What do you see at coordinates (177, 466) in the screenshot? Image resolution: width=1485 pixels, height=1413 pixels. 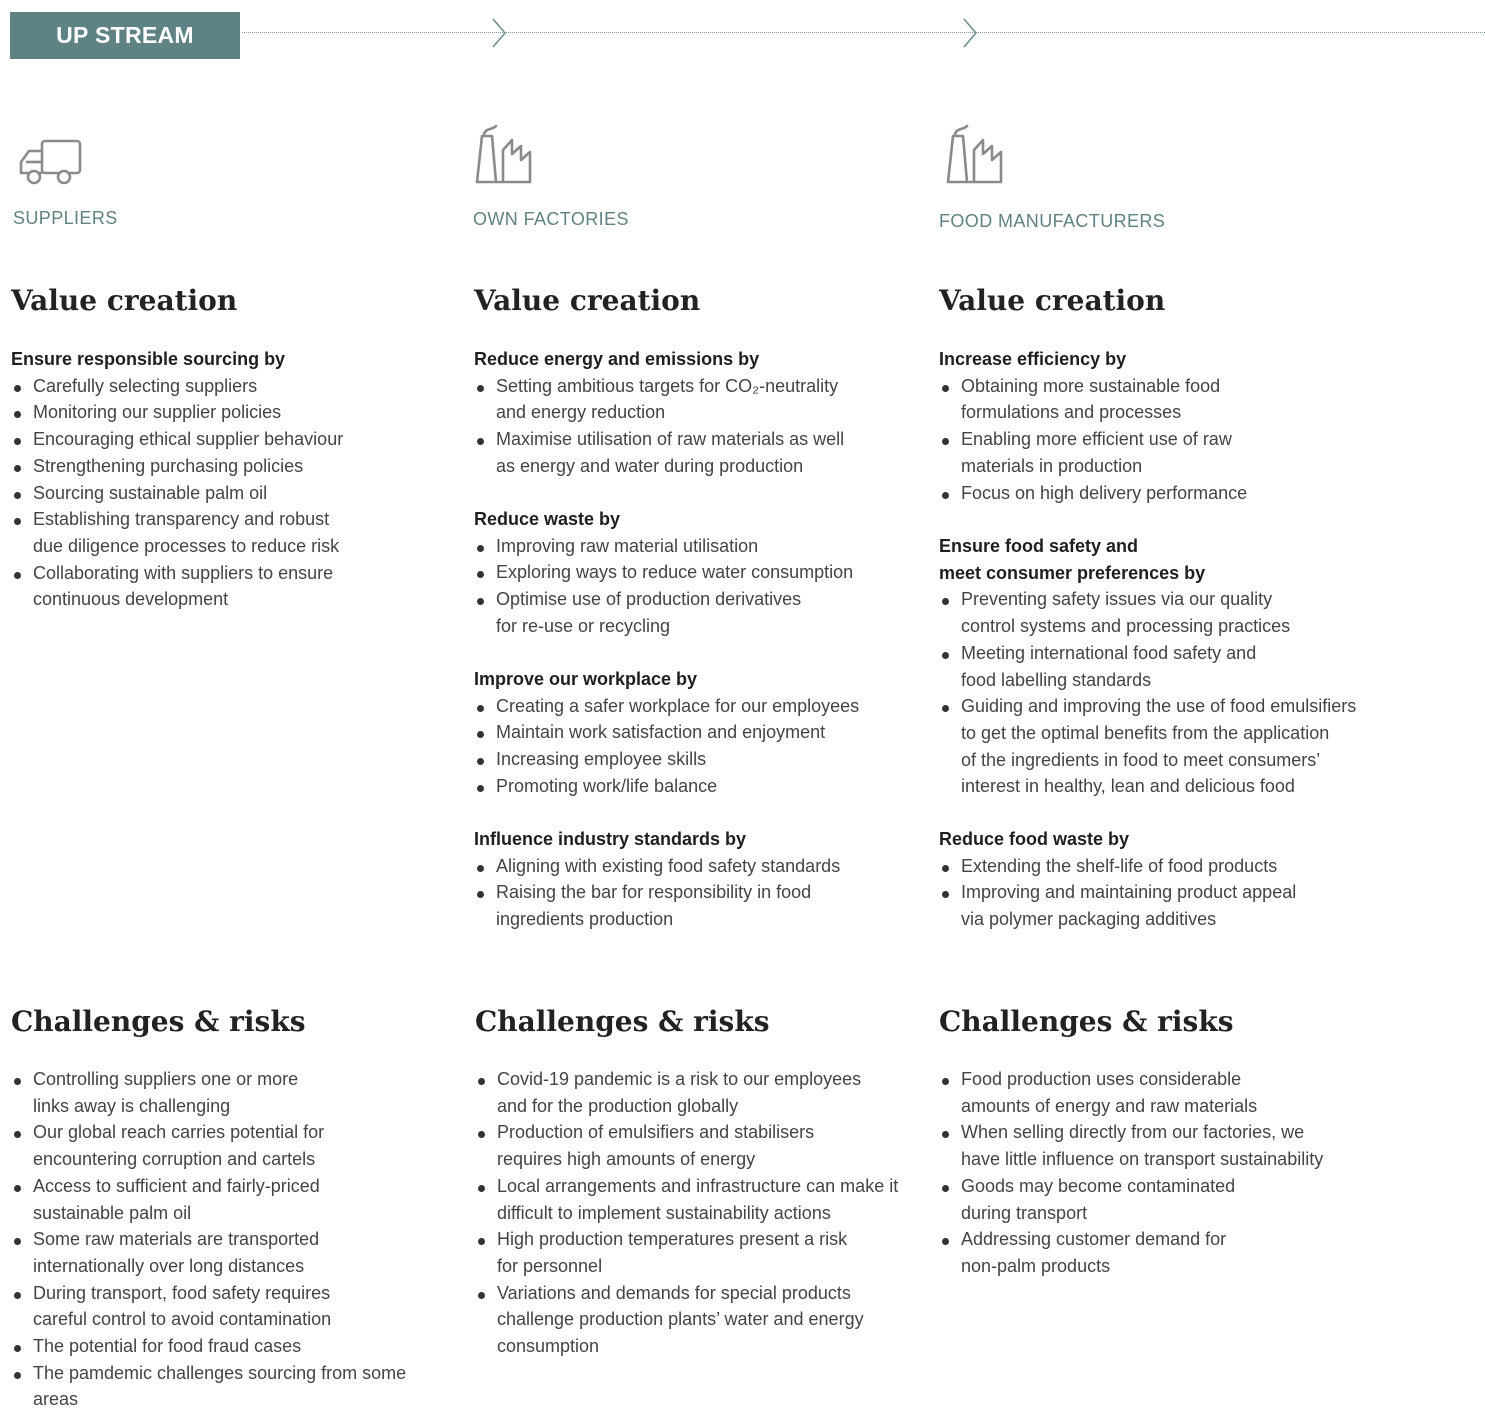 I see `list-item: Strengthening purchasing policies` at bounding box center [177, 466].